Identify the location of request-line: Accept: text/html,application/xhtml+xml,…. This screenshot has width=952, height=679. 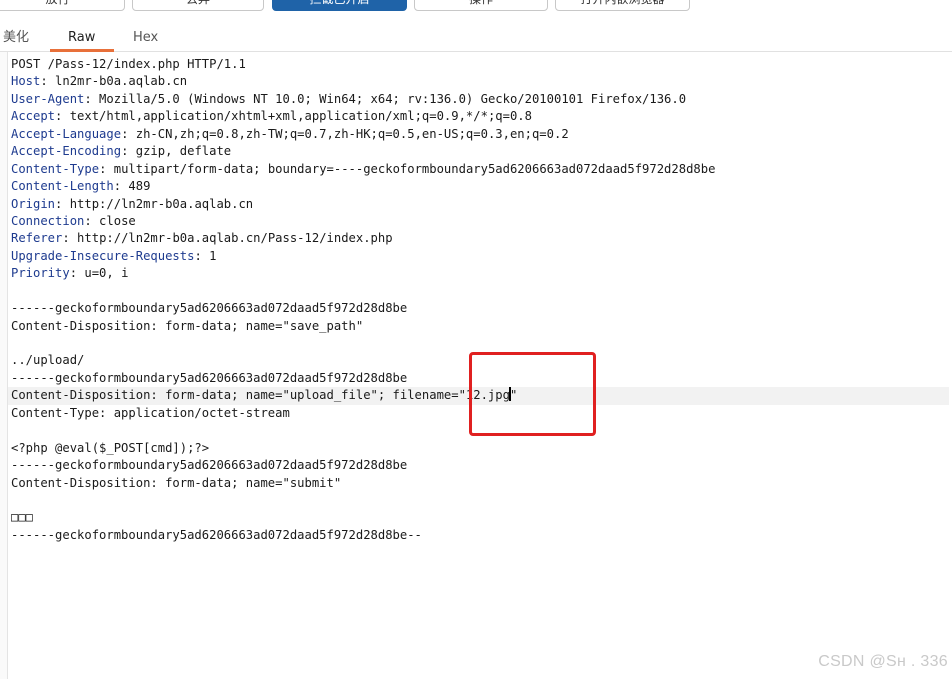
(478, 116).